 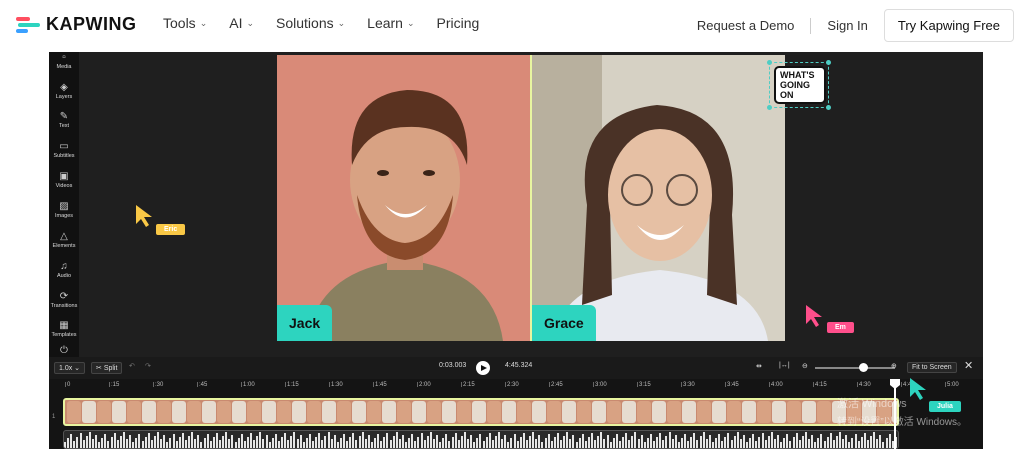 I want to click on ruler-tick-label: :45, so click(x=202, y=385).